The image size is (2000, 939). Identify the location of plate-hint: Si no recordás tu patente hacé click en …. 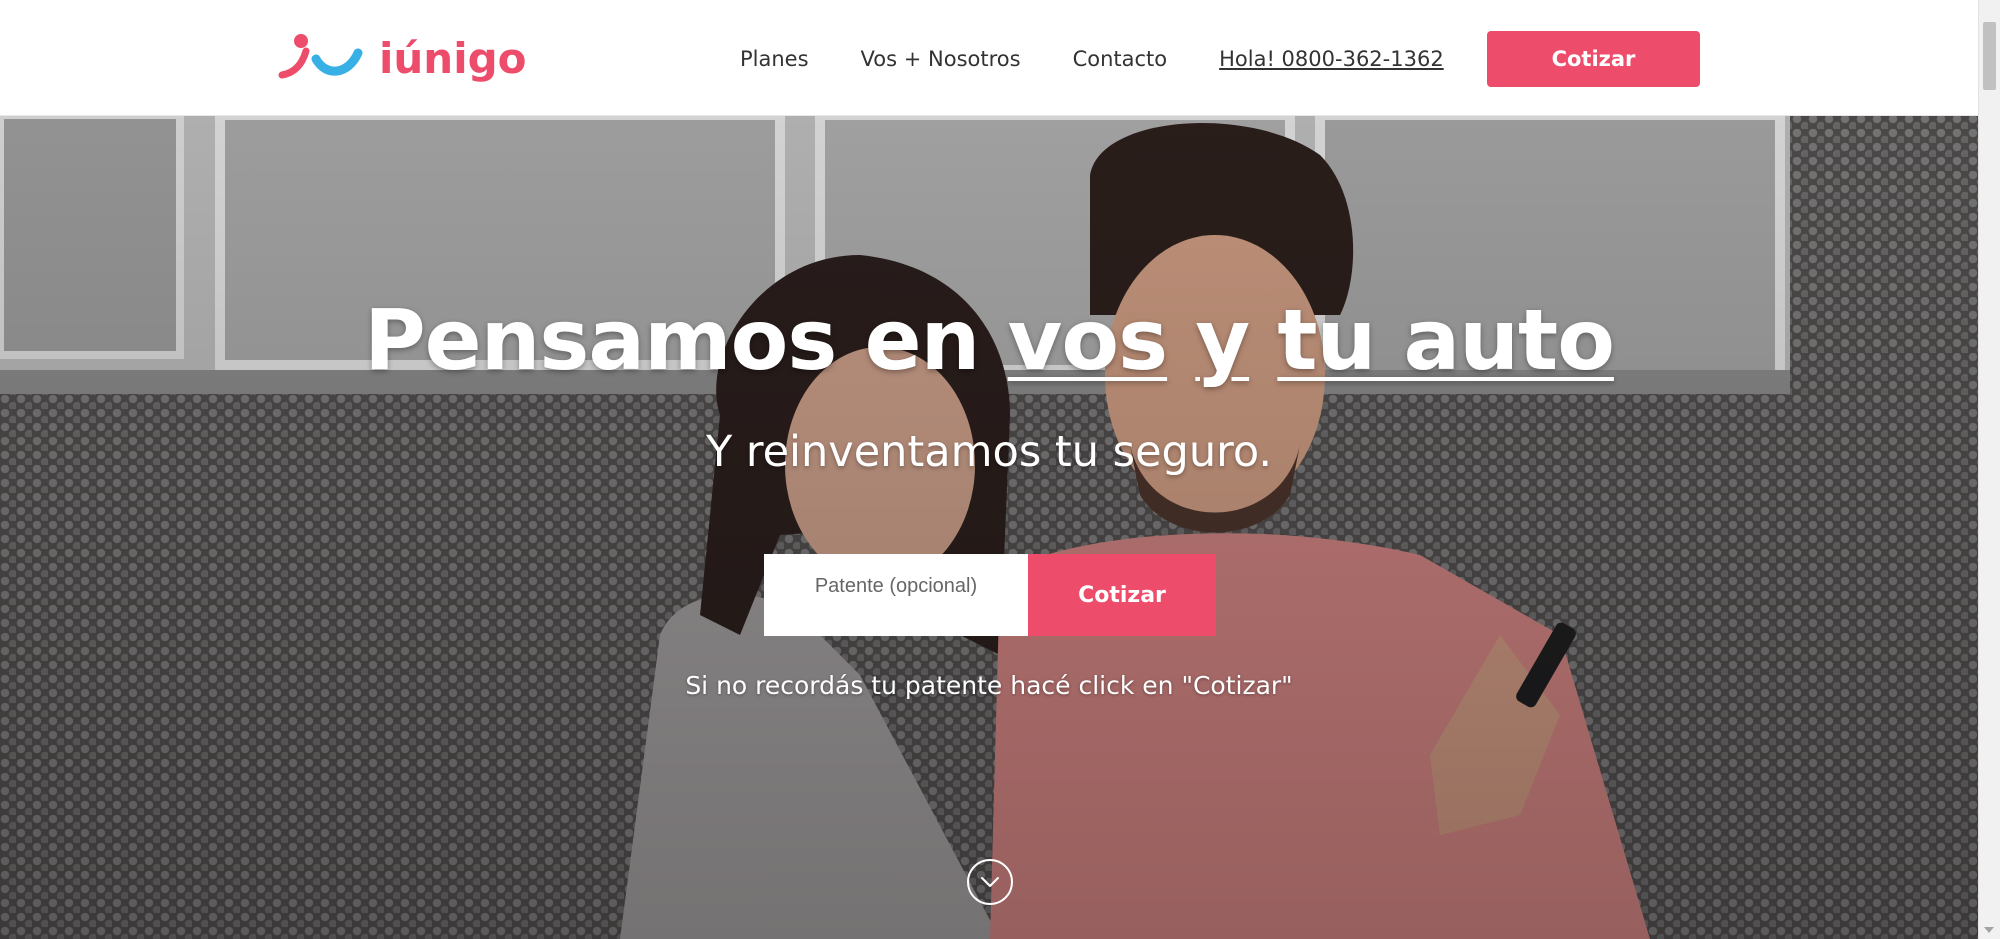
(989, 685).